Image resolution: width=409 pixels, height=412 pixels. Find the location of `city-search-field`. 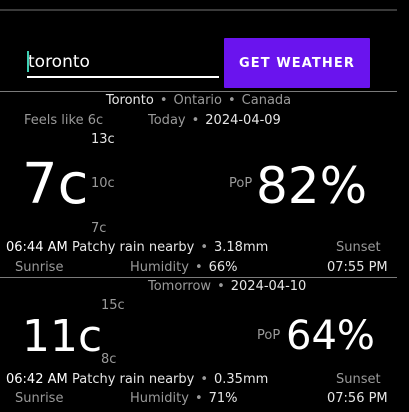

city-search-field is located at coordinates (123, 63).